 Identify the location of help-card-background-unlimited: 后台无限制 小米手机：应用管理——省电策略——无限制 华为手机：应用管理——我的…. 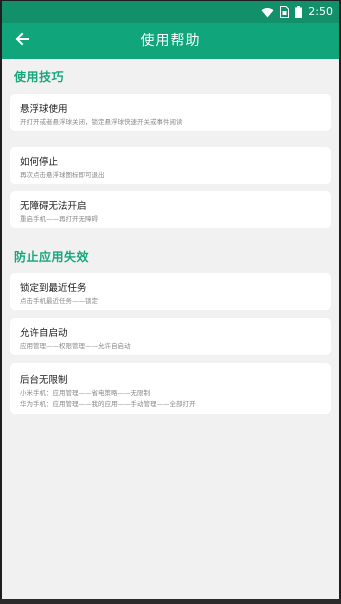
(170, 388).